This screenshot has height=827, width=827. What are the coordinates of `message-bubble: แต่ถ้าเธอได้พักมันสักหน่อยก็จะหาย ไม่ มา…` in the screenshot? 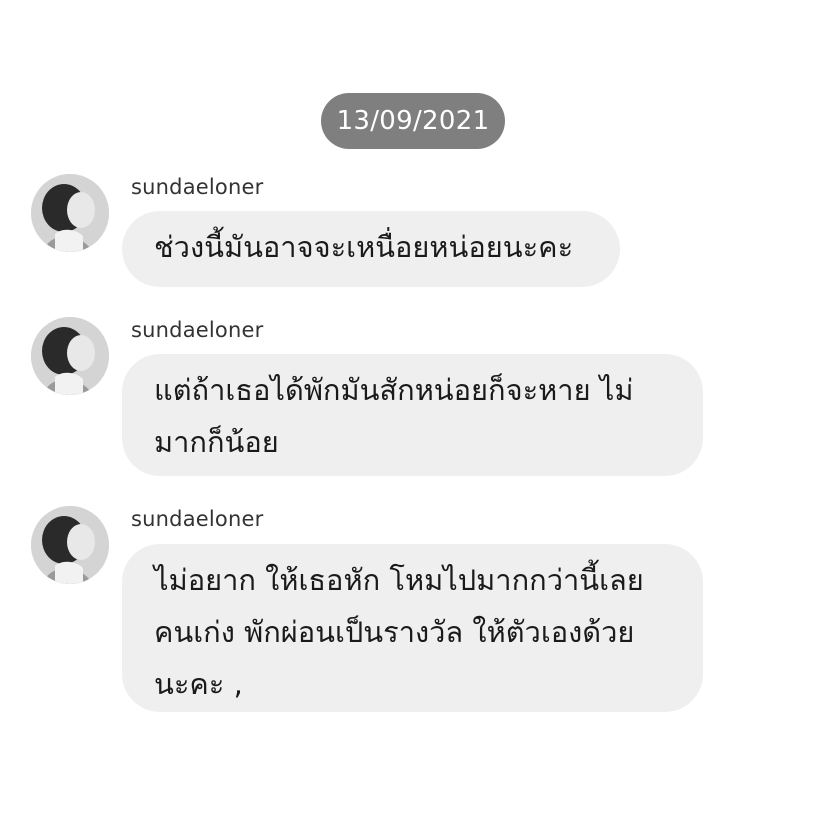 It's located at (412, 415).